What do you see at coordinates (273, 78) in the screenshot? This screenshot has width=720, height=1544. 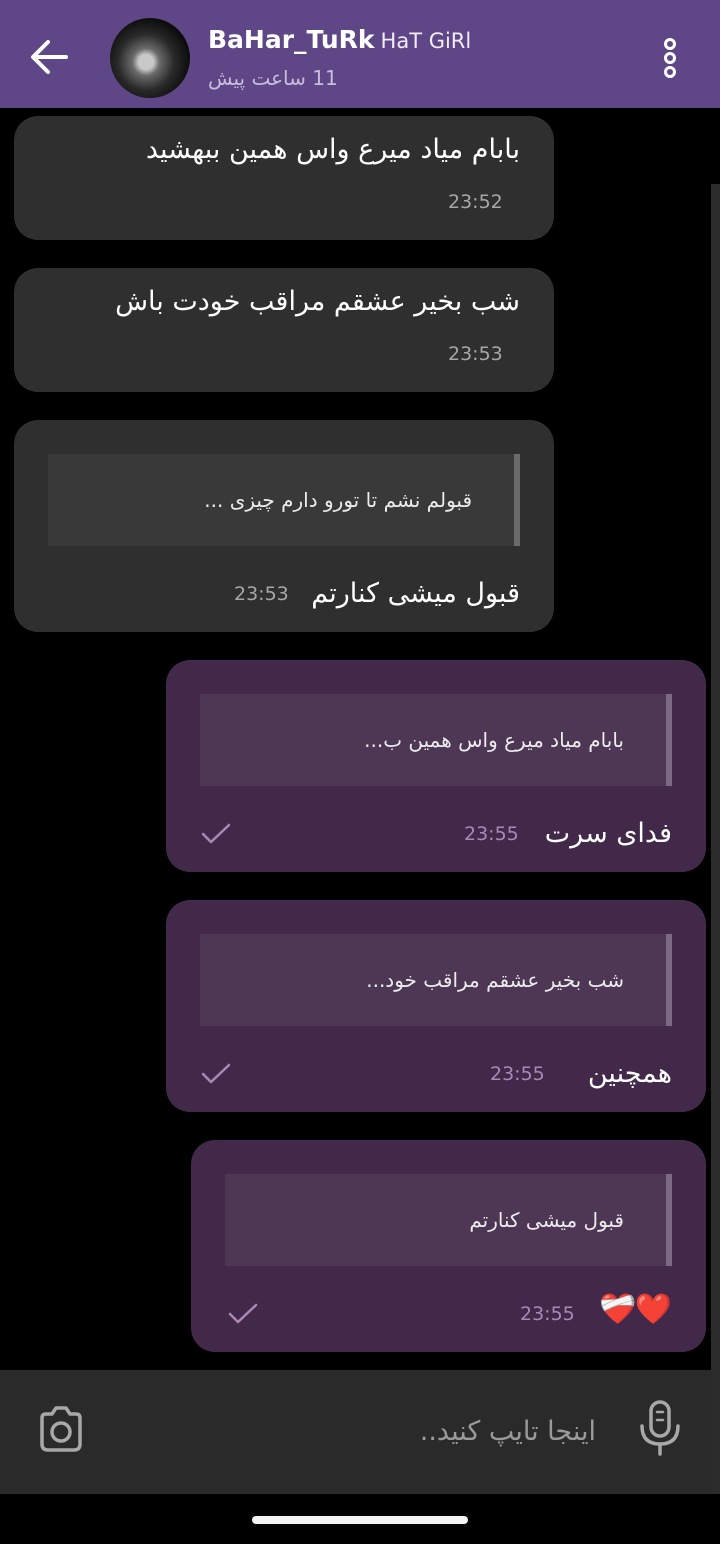 I see `last-seen-status: 11 ساعت پیش` at bounding box center [273, 78].